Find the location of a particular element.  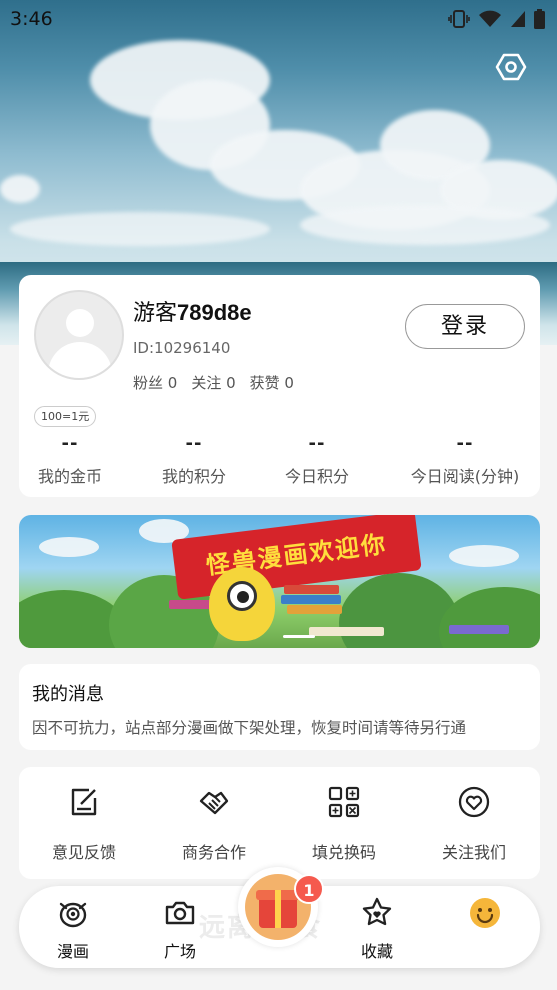

banner-mascot is located at coordinates (242, 604).